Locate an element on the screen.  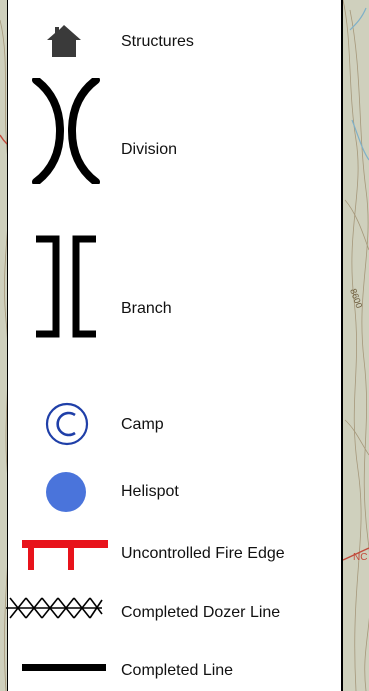
legend-label-completed-dozer-line: Completed Dozer Line is located at coordinates (201, 612).